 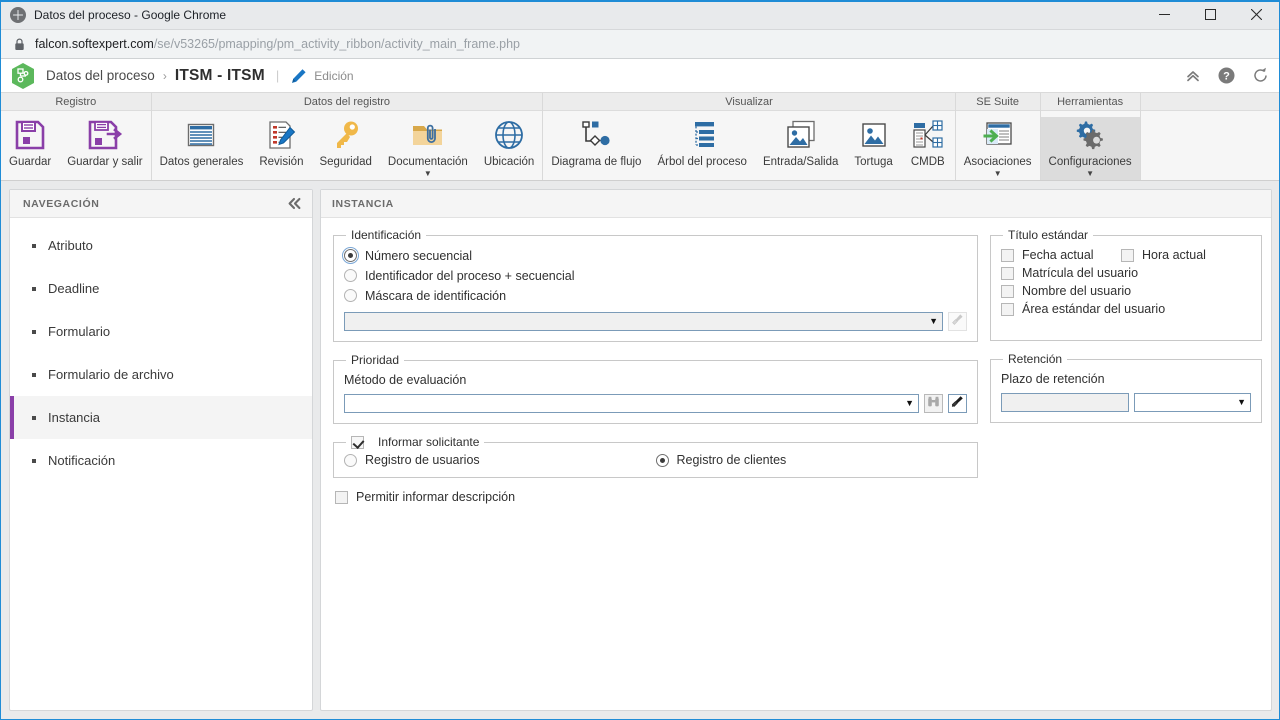 What do you see at coordinates (76, 102) in the screenshot?
I see `ribbon-group-title: Registro` at bounding box center [76, 102].